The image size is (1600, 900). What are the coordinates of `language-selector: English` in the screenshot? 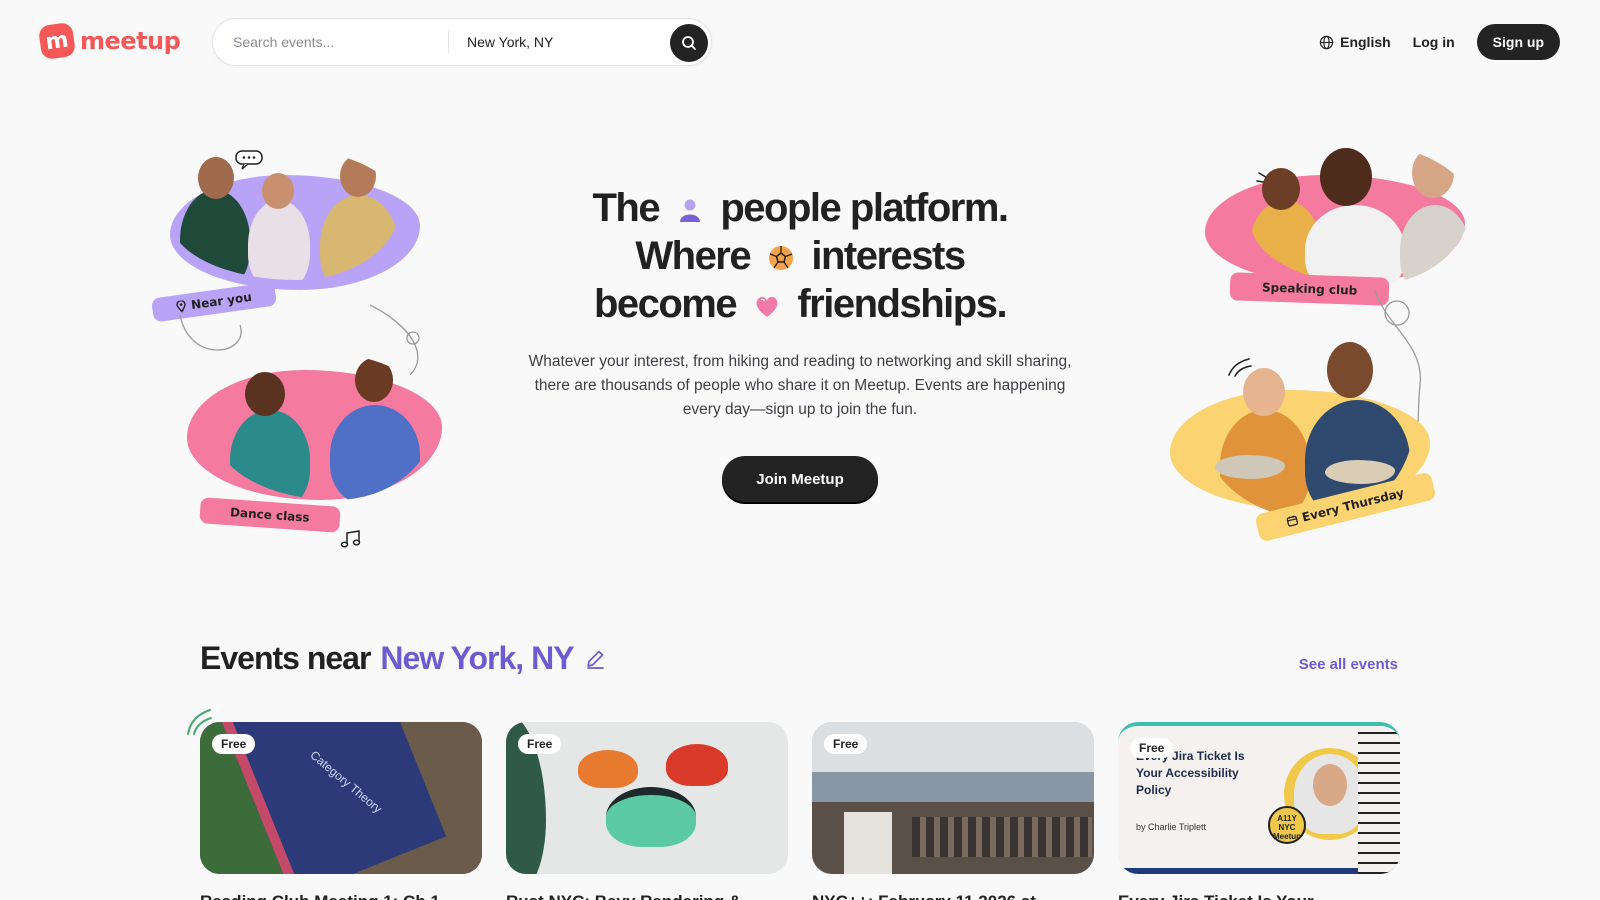 It's located at (1355, 42).